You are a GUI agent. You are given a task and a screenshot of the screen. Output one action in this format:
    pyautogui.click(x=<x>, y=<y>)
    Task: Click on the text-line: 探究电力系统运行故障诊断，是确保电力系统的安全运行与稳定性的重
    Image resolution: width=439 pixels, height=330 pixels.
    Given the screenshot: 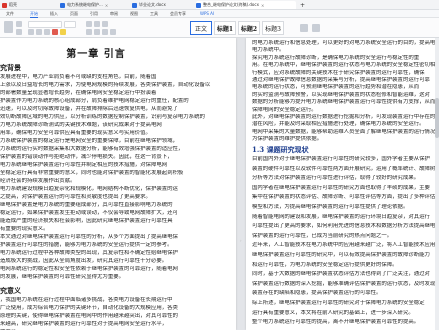 What is the action you would take?
    pyautogui.click(x=336, y=57)
    